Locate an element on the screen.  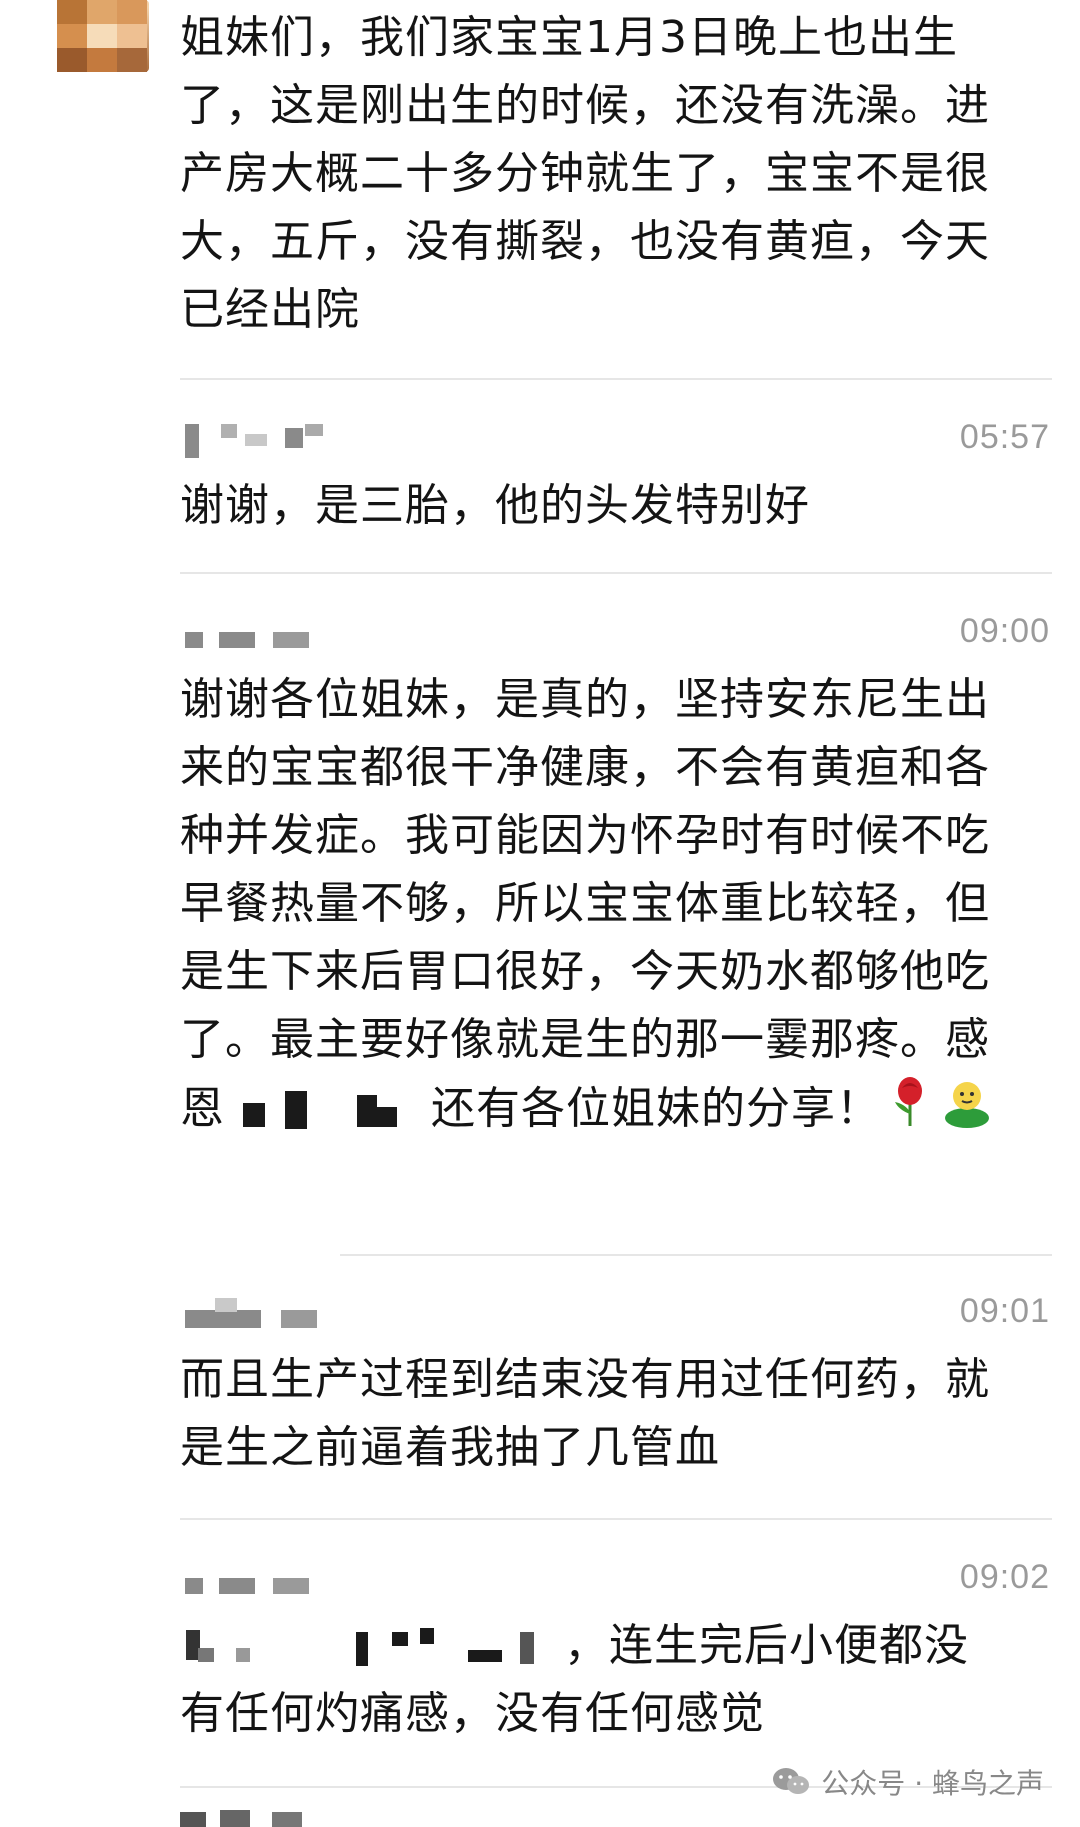
wechat-icon is located at coordinates (791, 1782).